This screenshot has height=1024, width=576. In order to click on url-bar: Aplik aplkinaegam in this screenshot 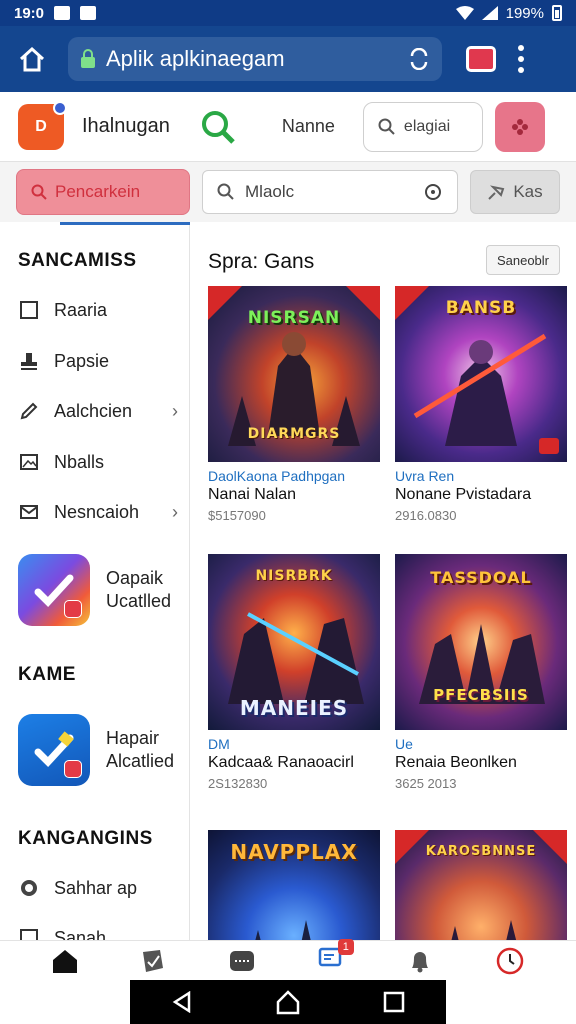, I will do `click(255, 59)`.